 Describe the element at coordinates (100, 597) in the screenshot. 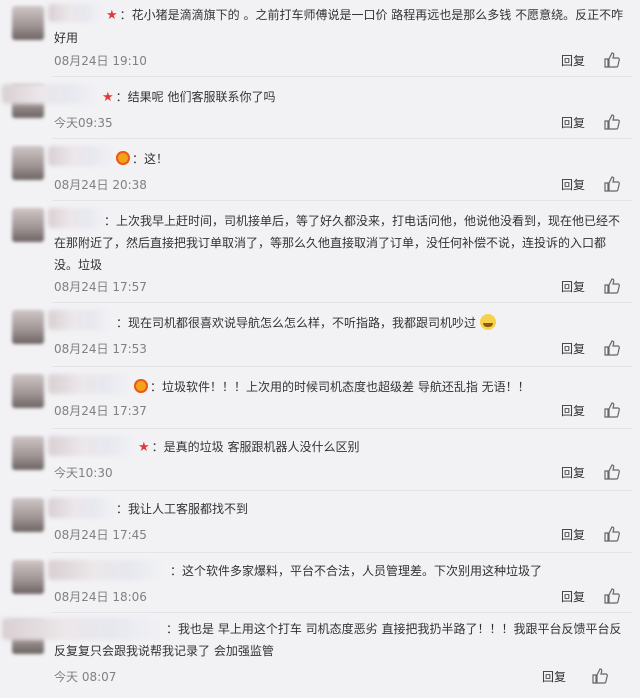

I see `comment-date: 08月24日 18:06` at that location.